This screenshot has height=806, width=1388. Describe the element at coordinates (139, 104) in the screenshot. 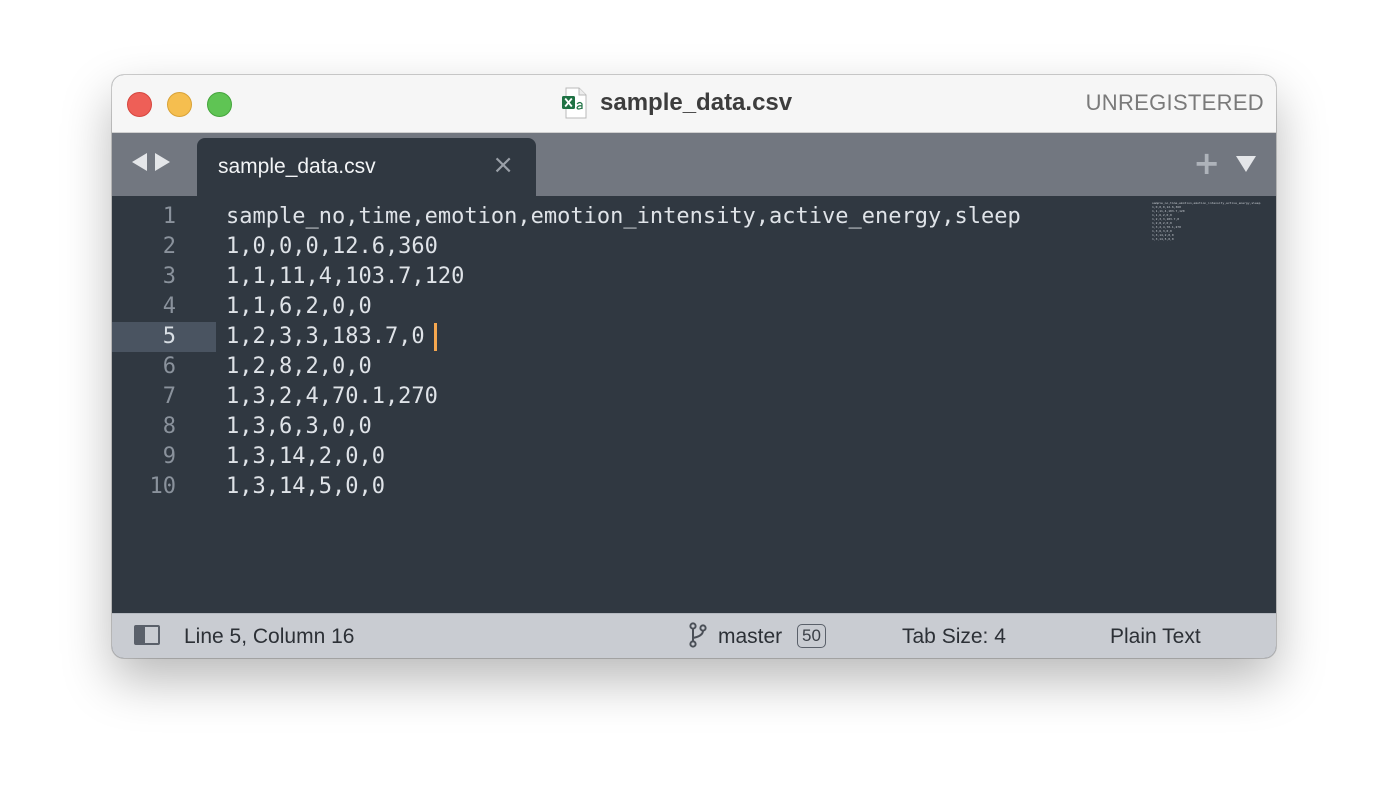

I see `close-window-button` at that location.